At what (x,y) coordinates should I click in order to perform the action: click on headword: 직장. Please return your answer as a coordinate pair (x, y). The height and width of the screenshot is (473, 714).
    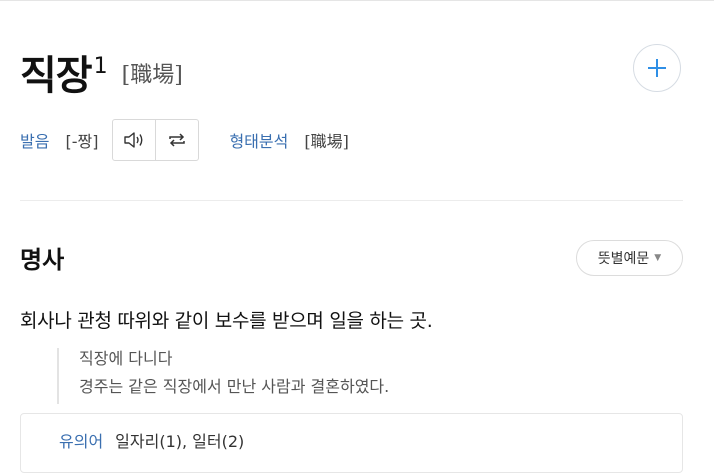
    Looking at the image, I should click on (56, 76).